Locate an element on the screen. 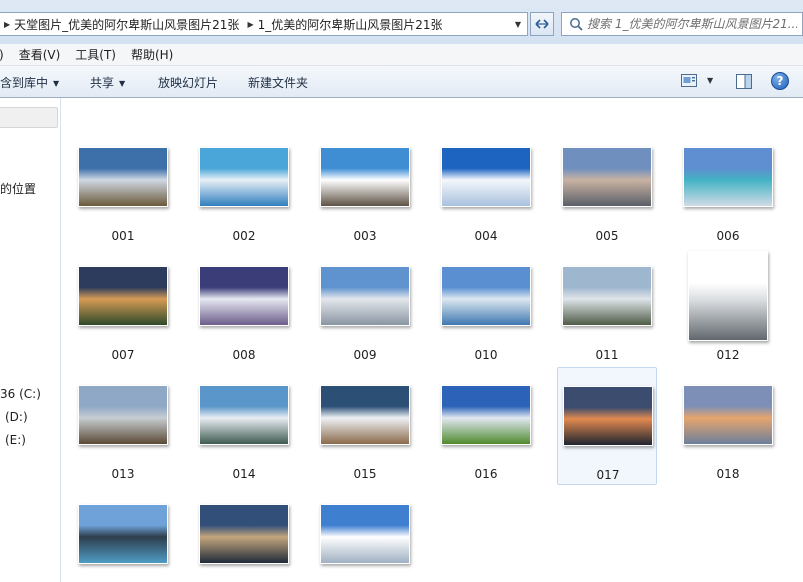 This screenshot has height=582, width=803. nav-item-drive-d: (D:) is located at coordinates (16, 417).